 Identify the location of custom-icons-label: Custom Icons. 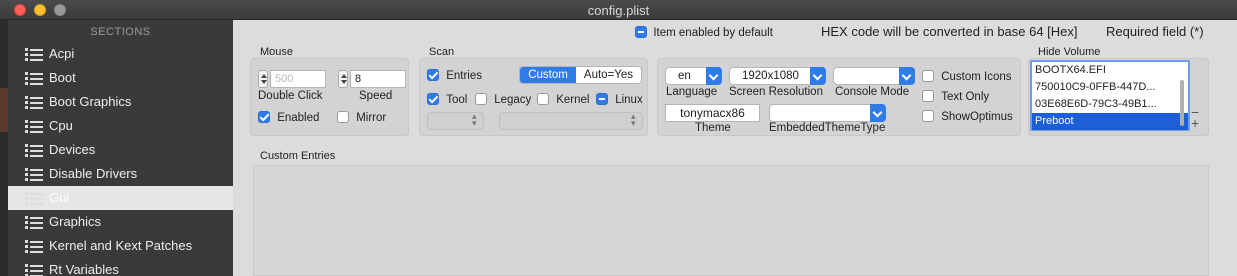
(976, 77).